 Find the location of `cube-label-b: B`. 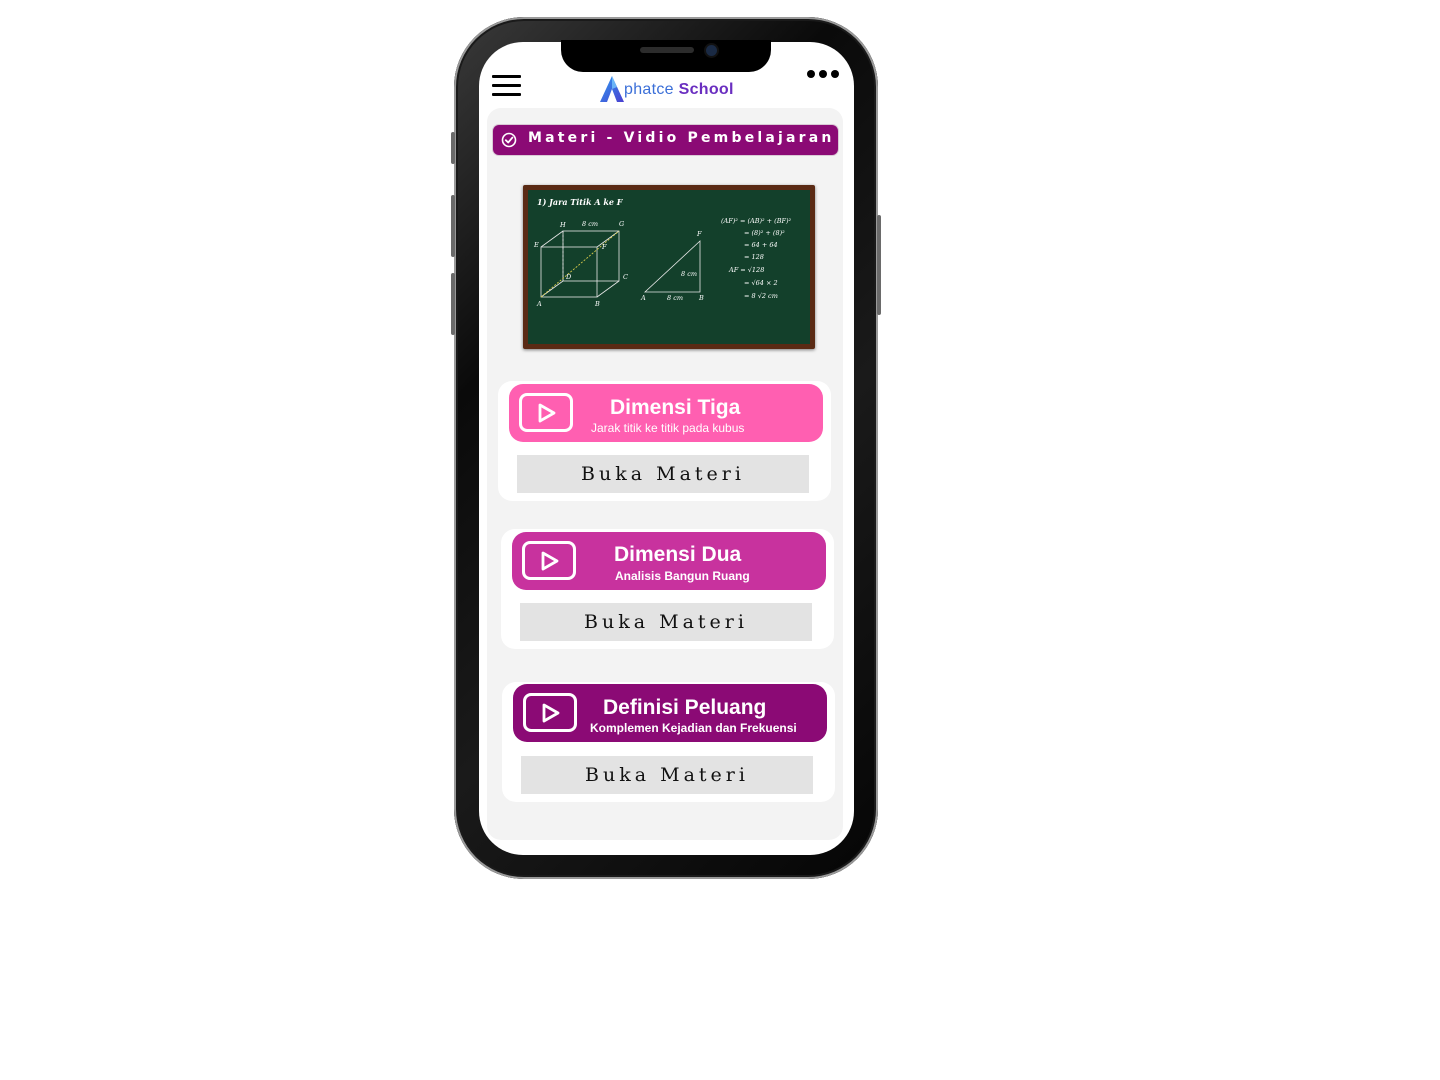

cube-label-b: B is located at coordinates (597, 304).